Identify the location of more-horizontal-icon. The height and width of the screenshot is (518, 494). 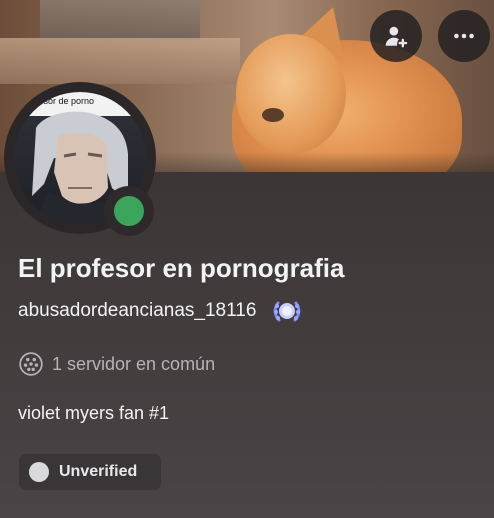
(464, 36).